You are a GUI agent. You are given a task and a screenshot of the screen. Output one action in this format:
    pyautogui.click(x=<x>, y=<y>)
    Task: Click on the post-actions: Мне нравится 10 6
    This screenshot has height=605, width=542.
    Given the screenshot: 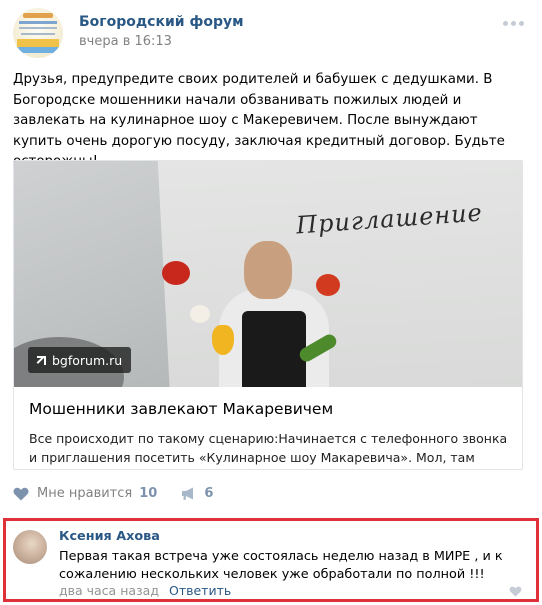 What is the action you would take?
    pyautogui.click(x=113, y=493)
    